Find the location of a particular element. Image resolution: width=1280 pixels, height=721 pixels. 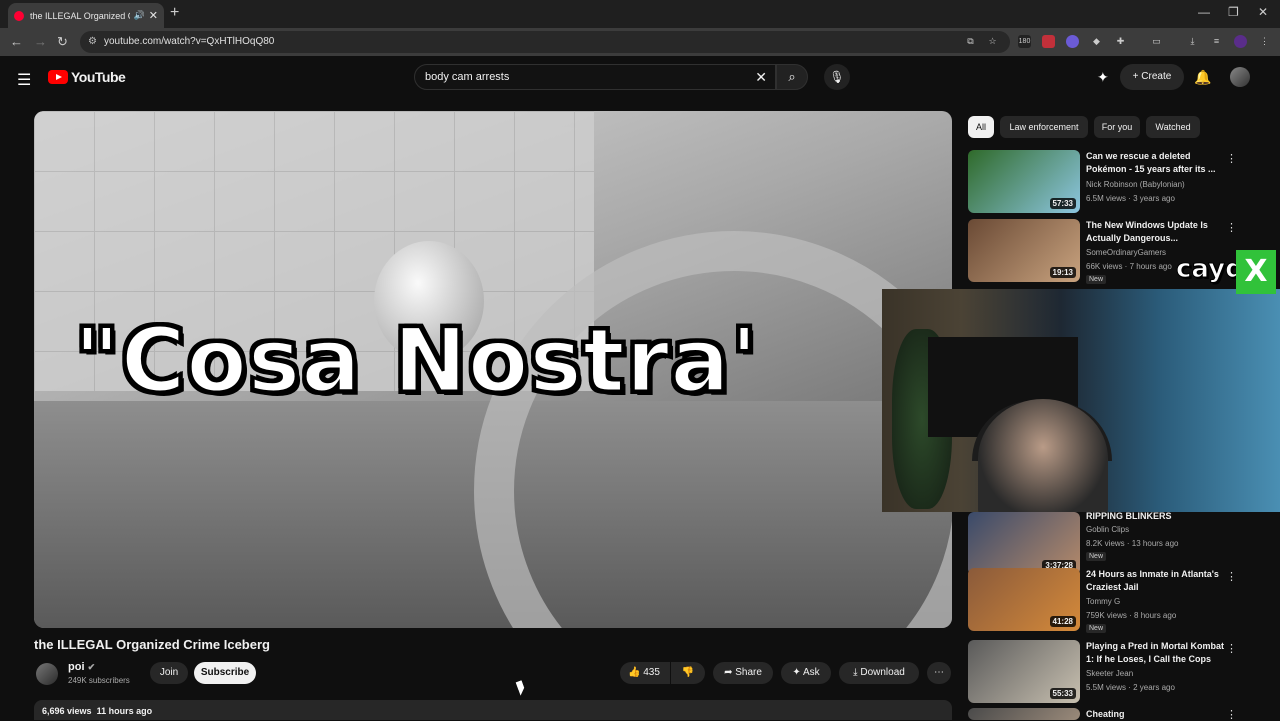

video-thumbnail: 3:37:28 is located at coordinates (1024, 543).